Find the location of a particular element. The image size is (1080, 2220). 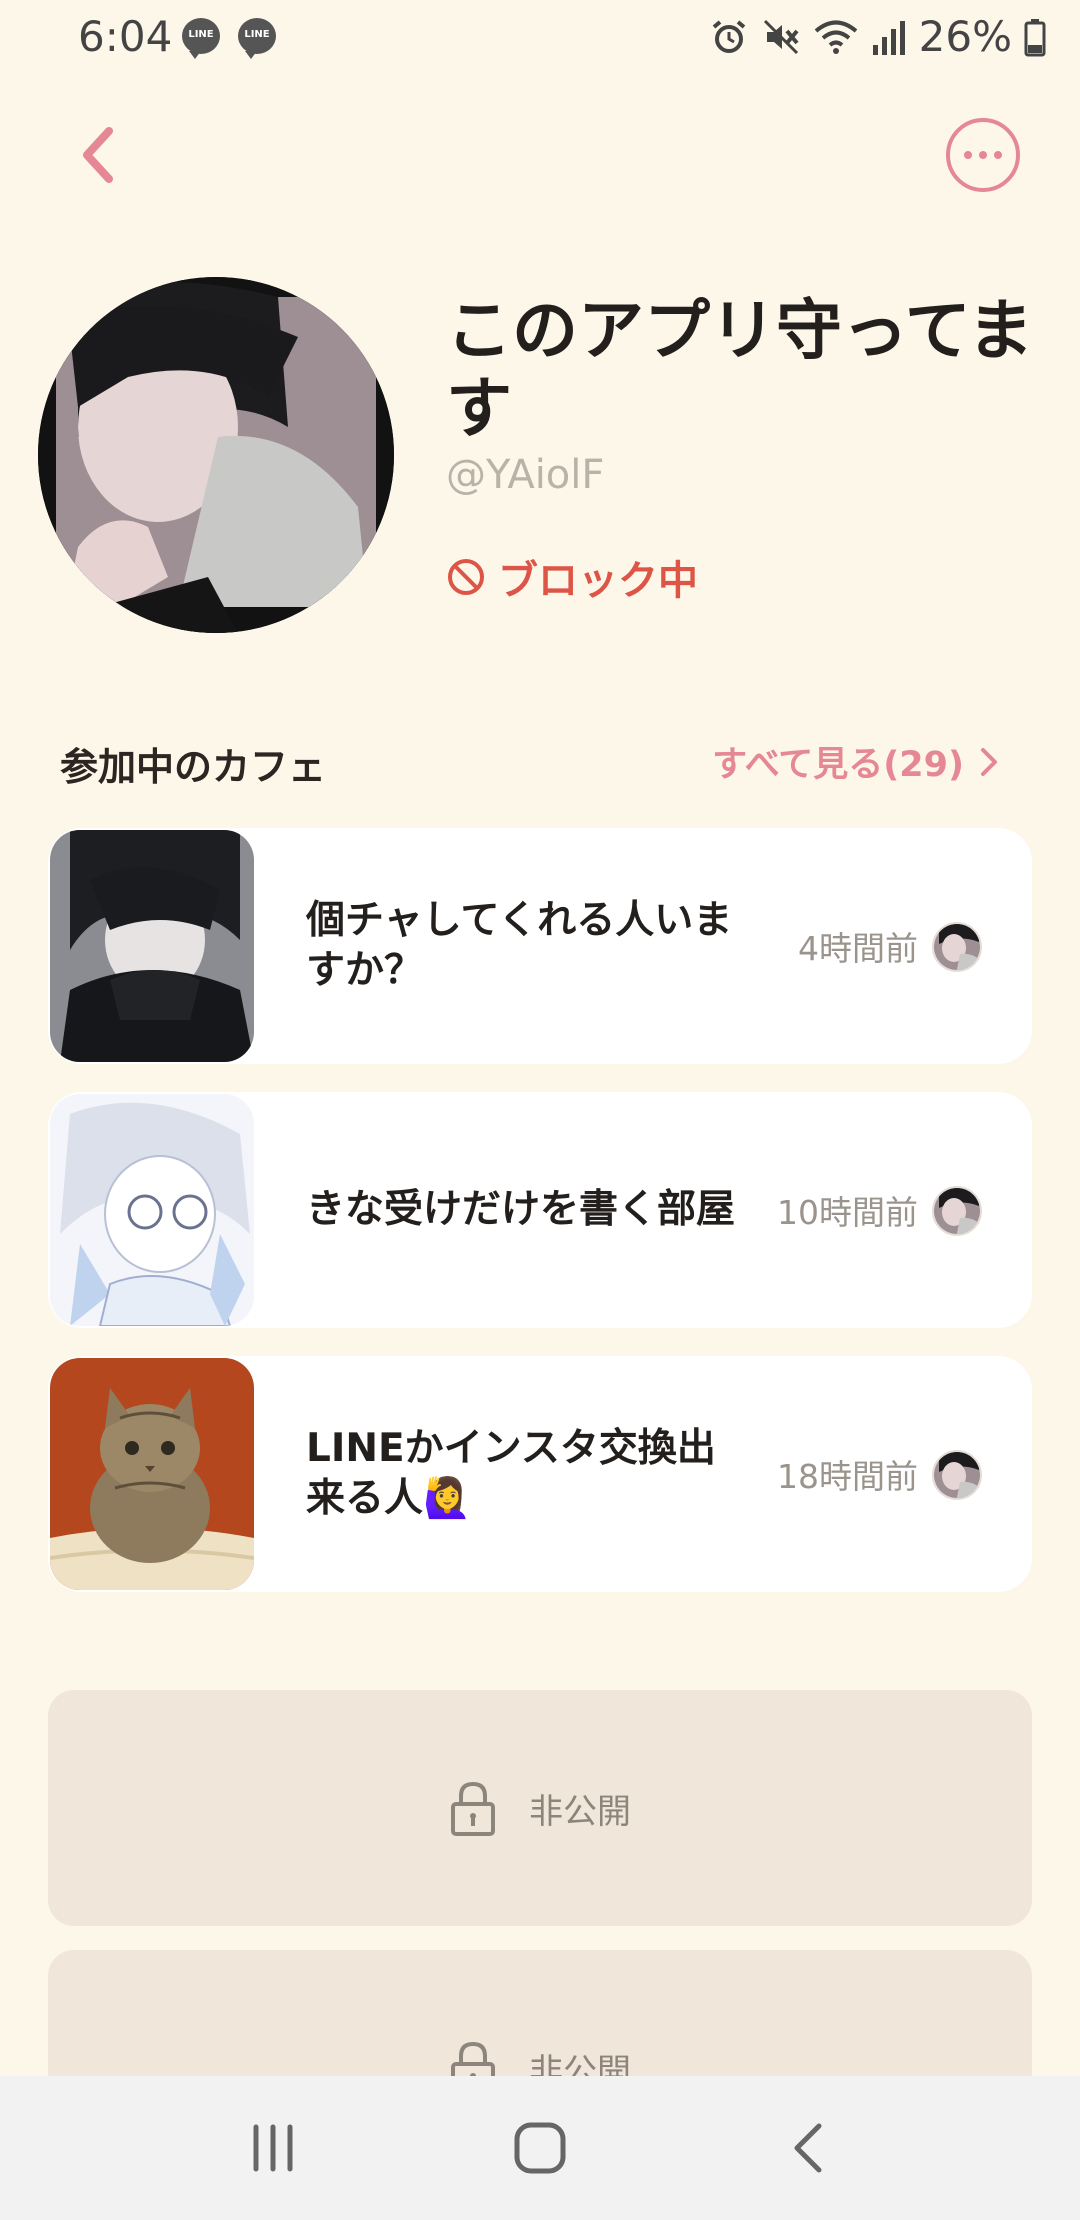

cafe-item: きな受けだけを書く部屋 10時間前 is located at coordinates (540, 1210).